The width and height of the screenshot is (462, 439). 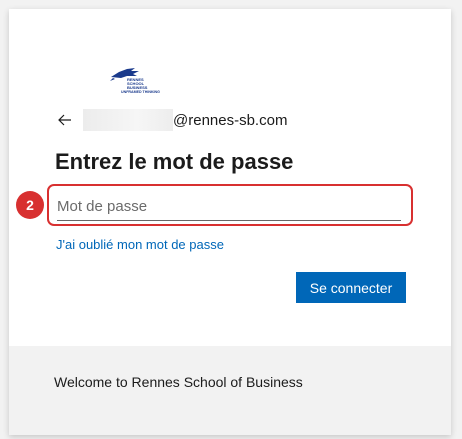 What do you see at coordinates (30, 205) in the screenshot?
I see `step-number-badge: 2` at bounding box center [30, 205].